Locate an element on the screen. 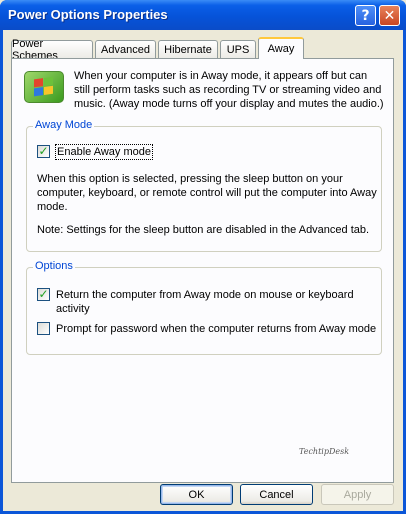  tab-advanced: Advanced is located at coordinates (125, 49).